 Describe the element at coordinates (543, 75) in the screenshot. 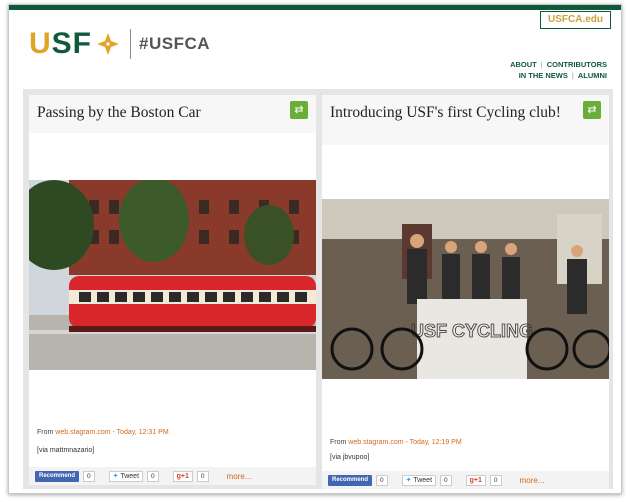

I see `nav-in-the-news: IN THE NEWS` at that location.